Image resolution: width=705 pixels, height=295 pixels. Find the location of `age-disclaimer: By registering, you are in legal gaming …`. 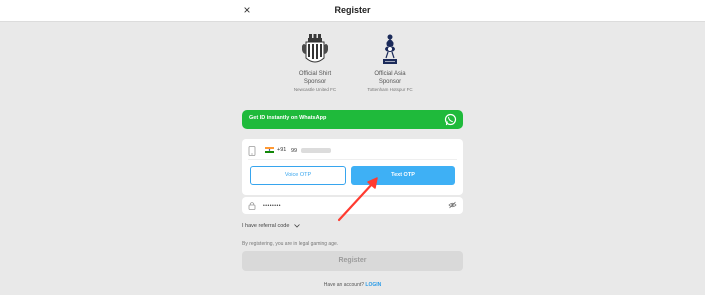

age-disclaimer: By registering, you are in legal gaming … is located at coordinates (290, 244).